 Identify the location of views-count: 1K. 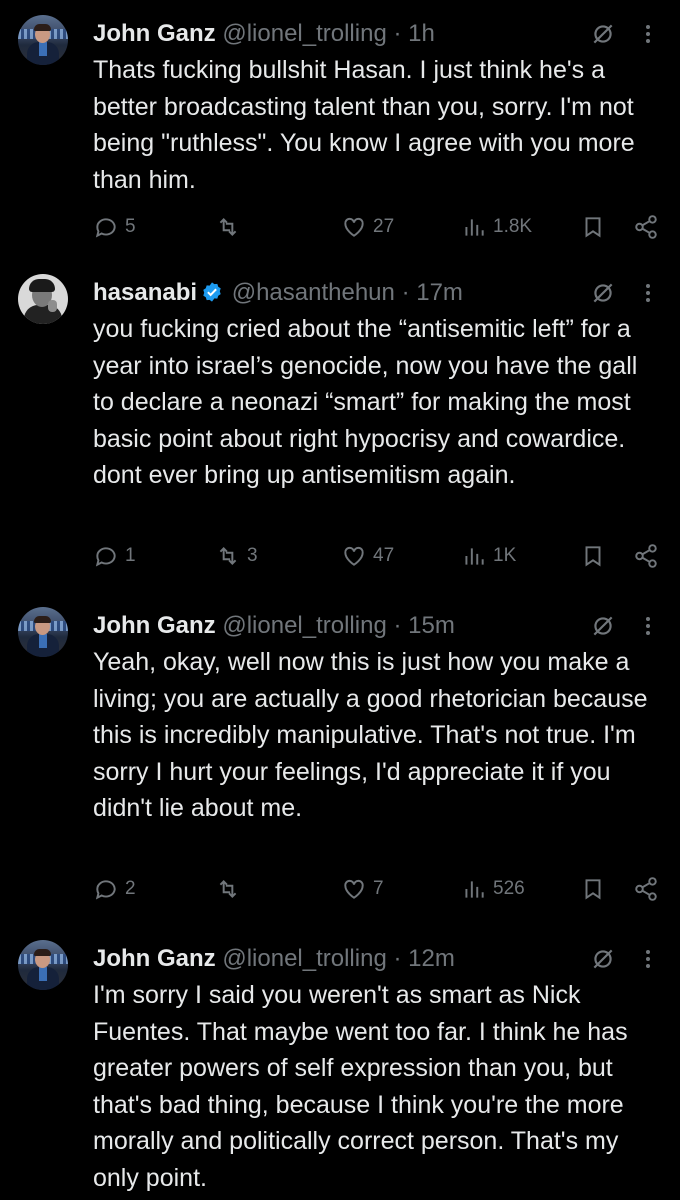
(505, 555).